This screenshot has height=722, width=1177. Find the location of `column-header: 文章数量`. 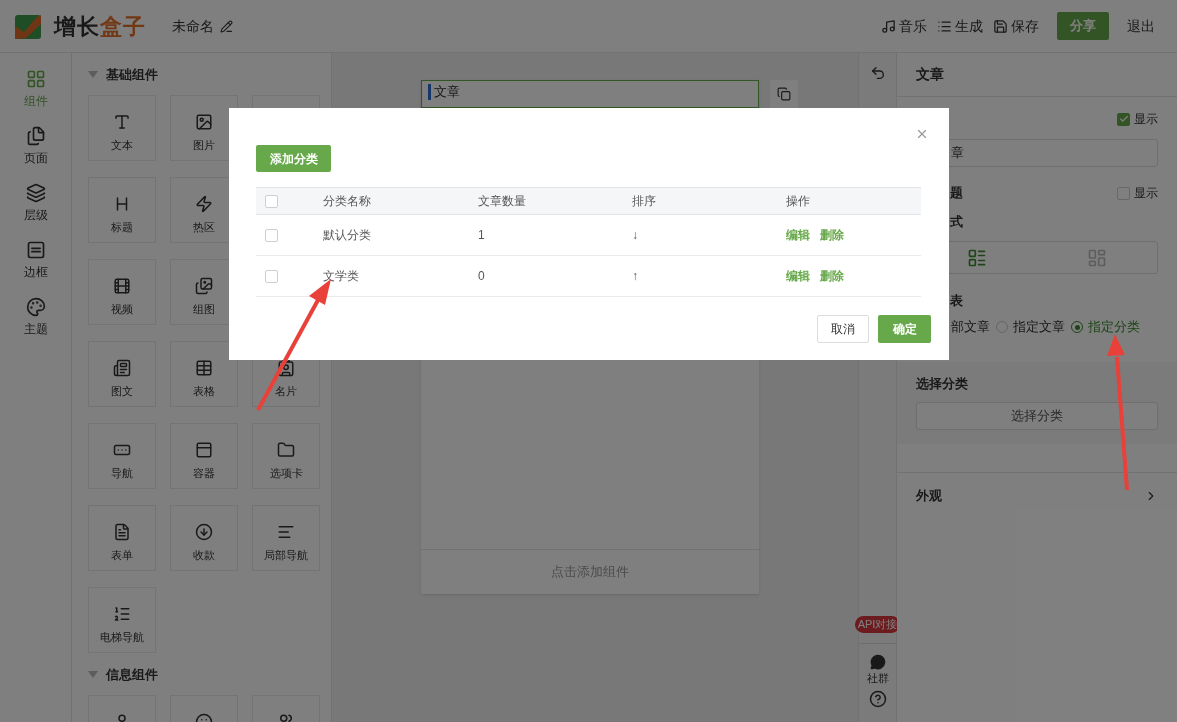

column-header: 文章数量 is located at coordinates (502, 201).